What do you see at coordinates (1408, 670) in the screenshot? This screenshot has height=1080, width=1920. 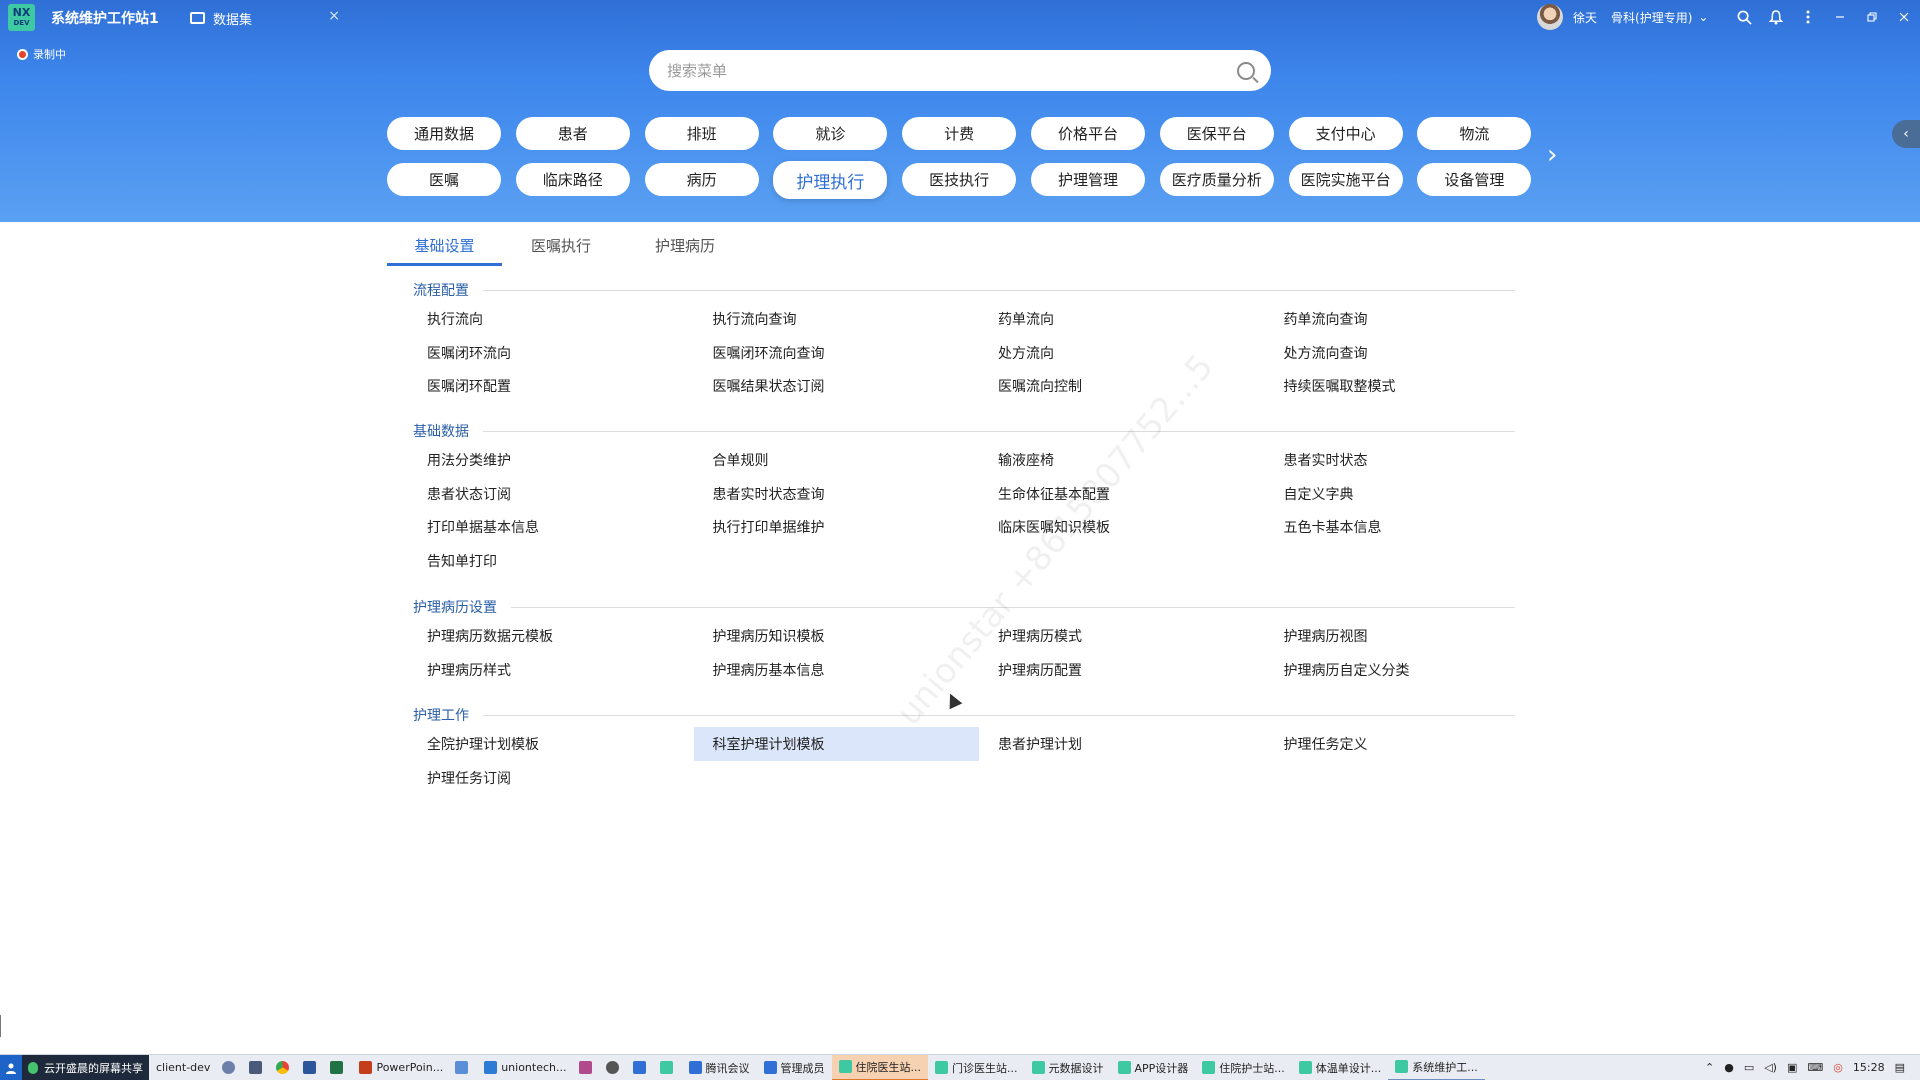 I see `menu-item: 护理病历自定义分类` at bounding box center [1408, 670].